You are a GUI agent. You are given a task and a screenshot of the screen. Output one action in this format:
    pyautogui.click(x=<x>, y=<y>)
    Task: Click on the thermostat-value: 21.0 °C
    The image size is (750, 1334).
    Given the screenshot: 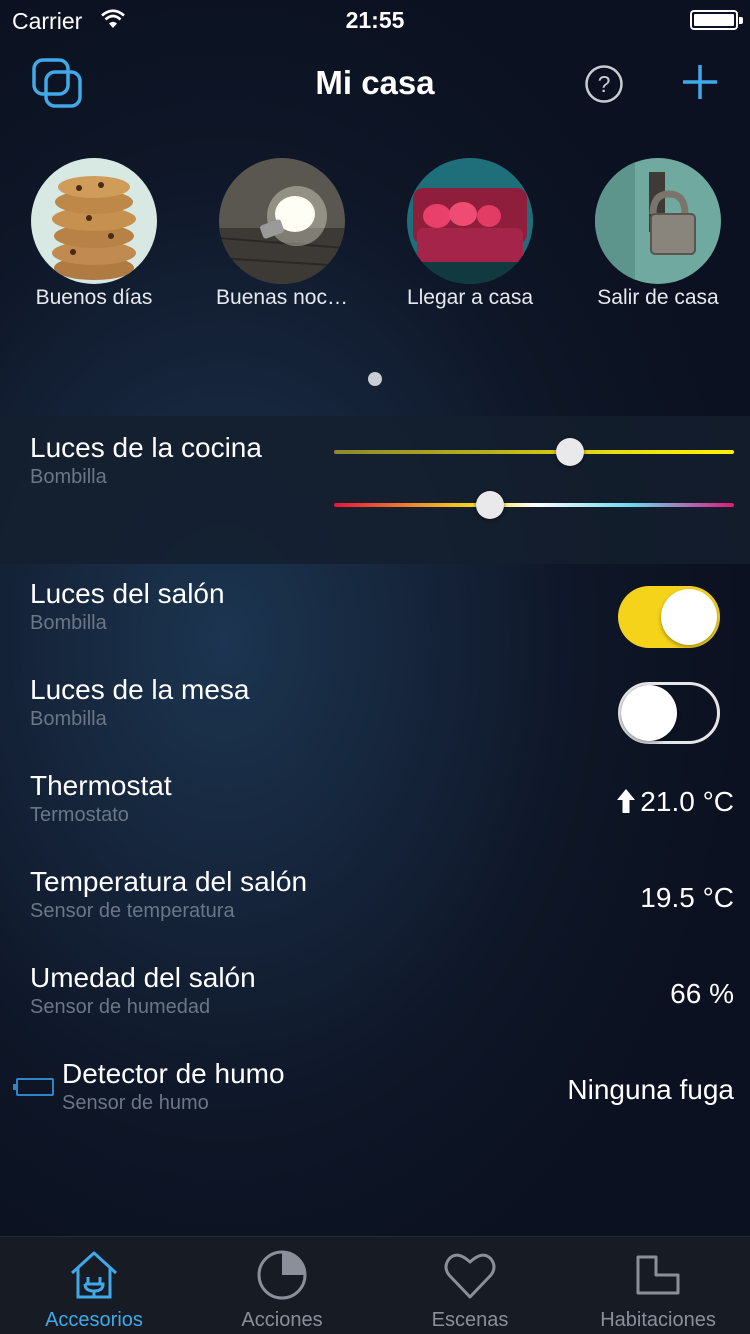 What is the action you would take?
    pyautogui.click(x=675, y=802)
    